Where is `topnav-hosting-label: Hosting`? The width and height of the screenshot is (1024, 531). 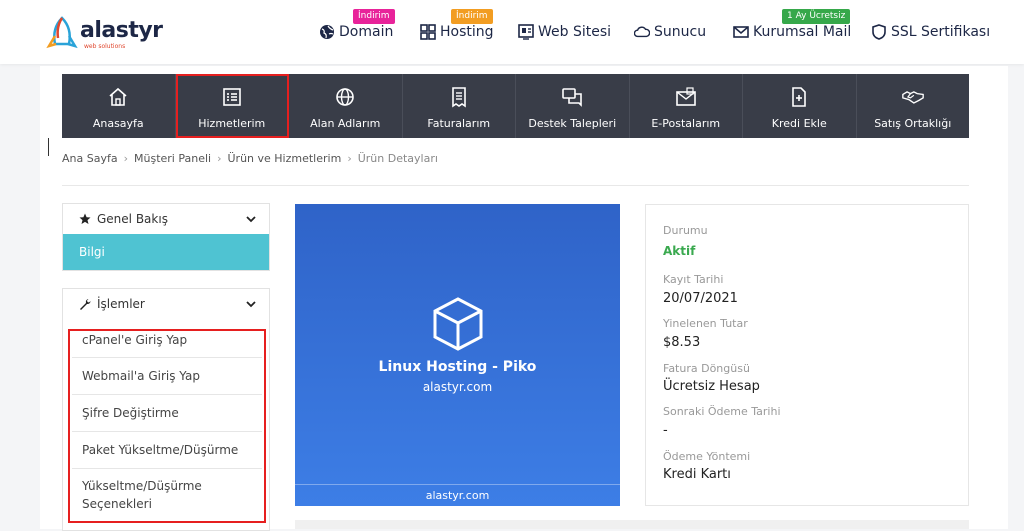
topnav-hosting-label: Hosting is located at coordinates (467, 32).